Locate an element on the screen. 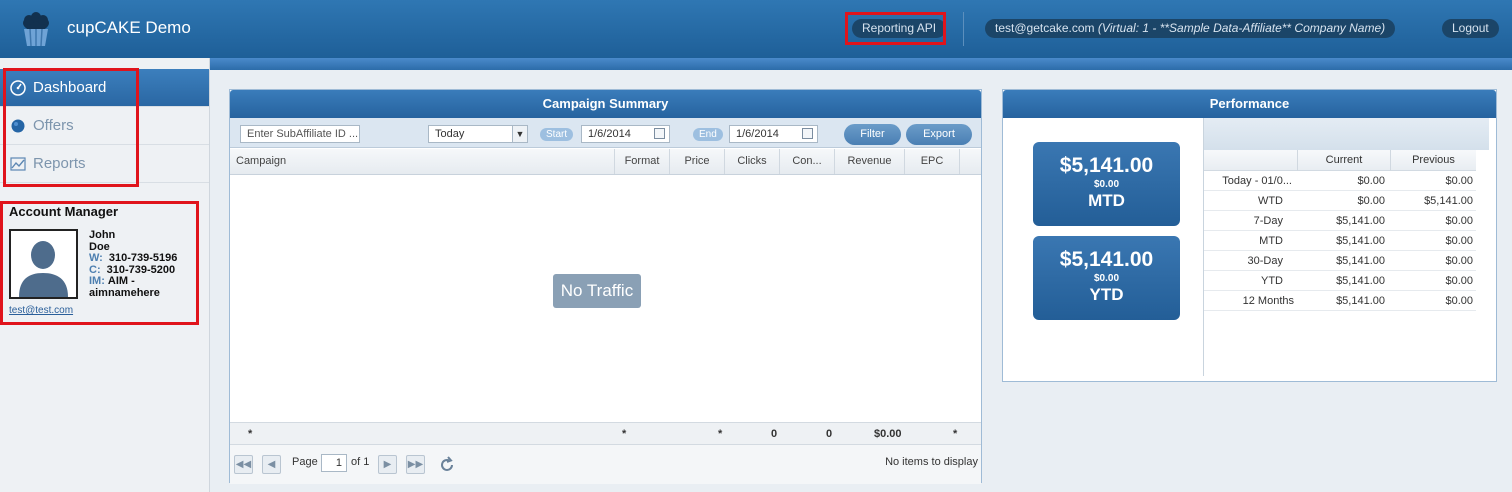 The width and height of the screenshot is (1512, 492). table-row: MTD $5,141.00 $0.00 is located at coordinates (1340, 241).